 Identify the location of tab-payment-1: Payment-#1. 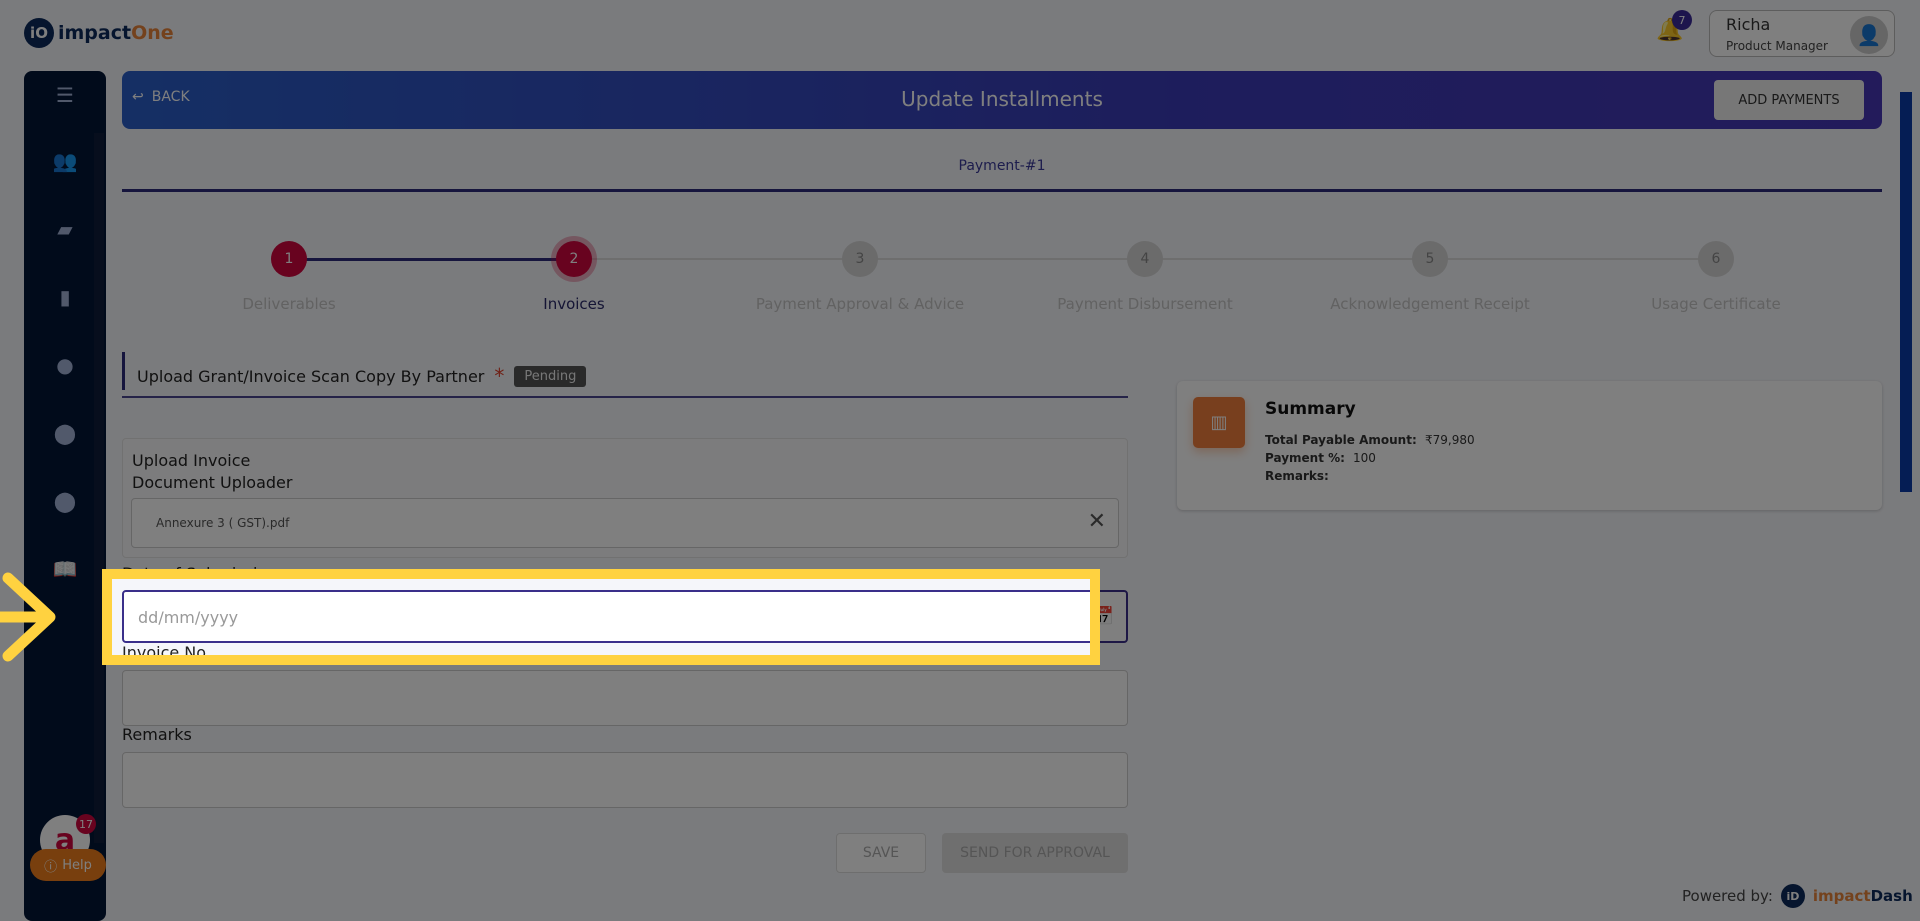
(1002, 166).